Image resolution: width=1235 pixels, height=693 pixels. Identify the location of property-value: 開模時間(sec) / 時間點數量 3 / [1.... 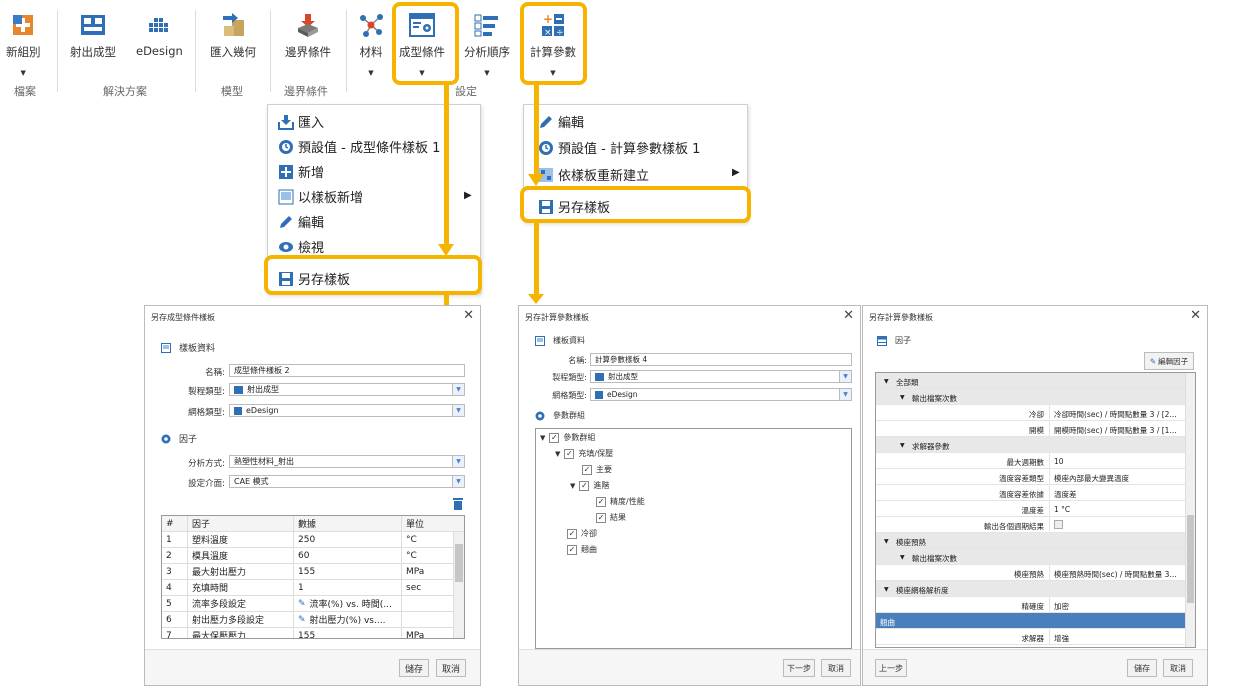
(1118, 430).